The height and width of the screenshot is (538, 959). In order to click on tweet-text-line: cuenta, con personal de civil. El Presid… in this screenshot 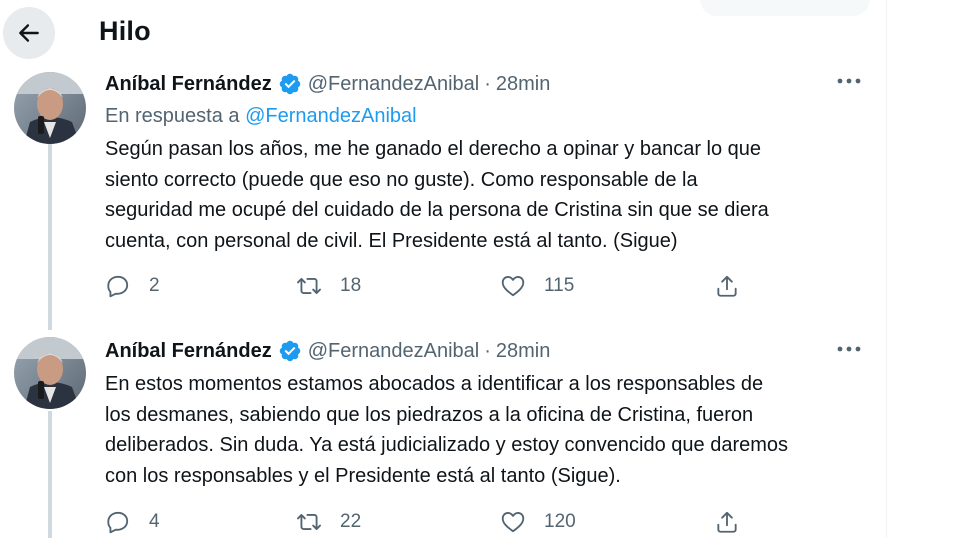, I will do `click(391, 240)`.